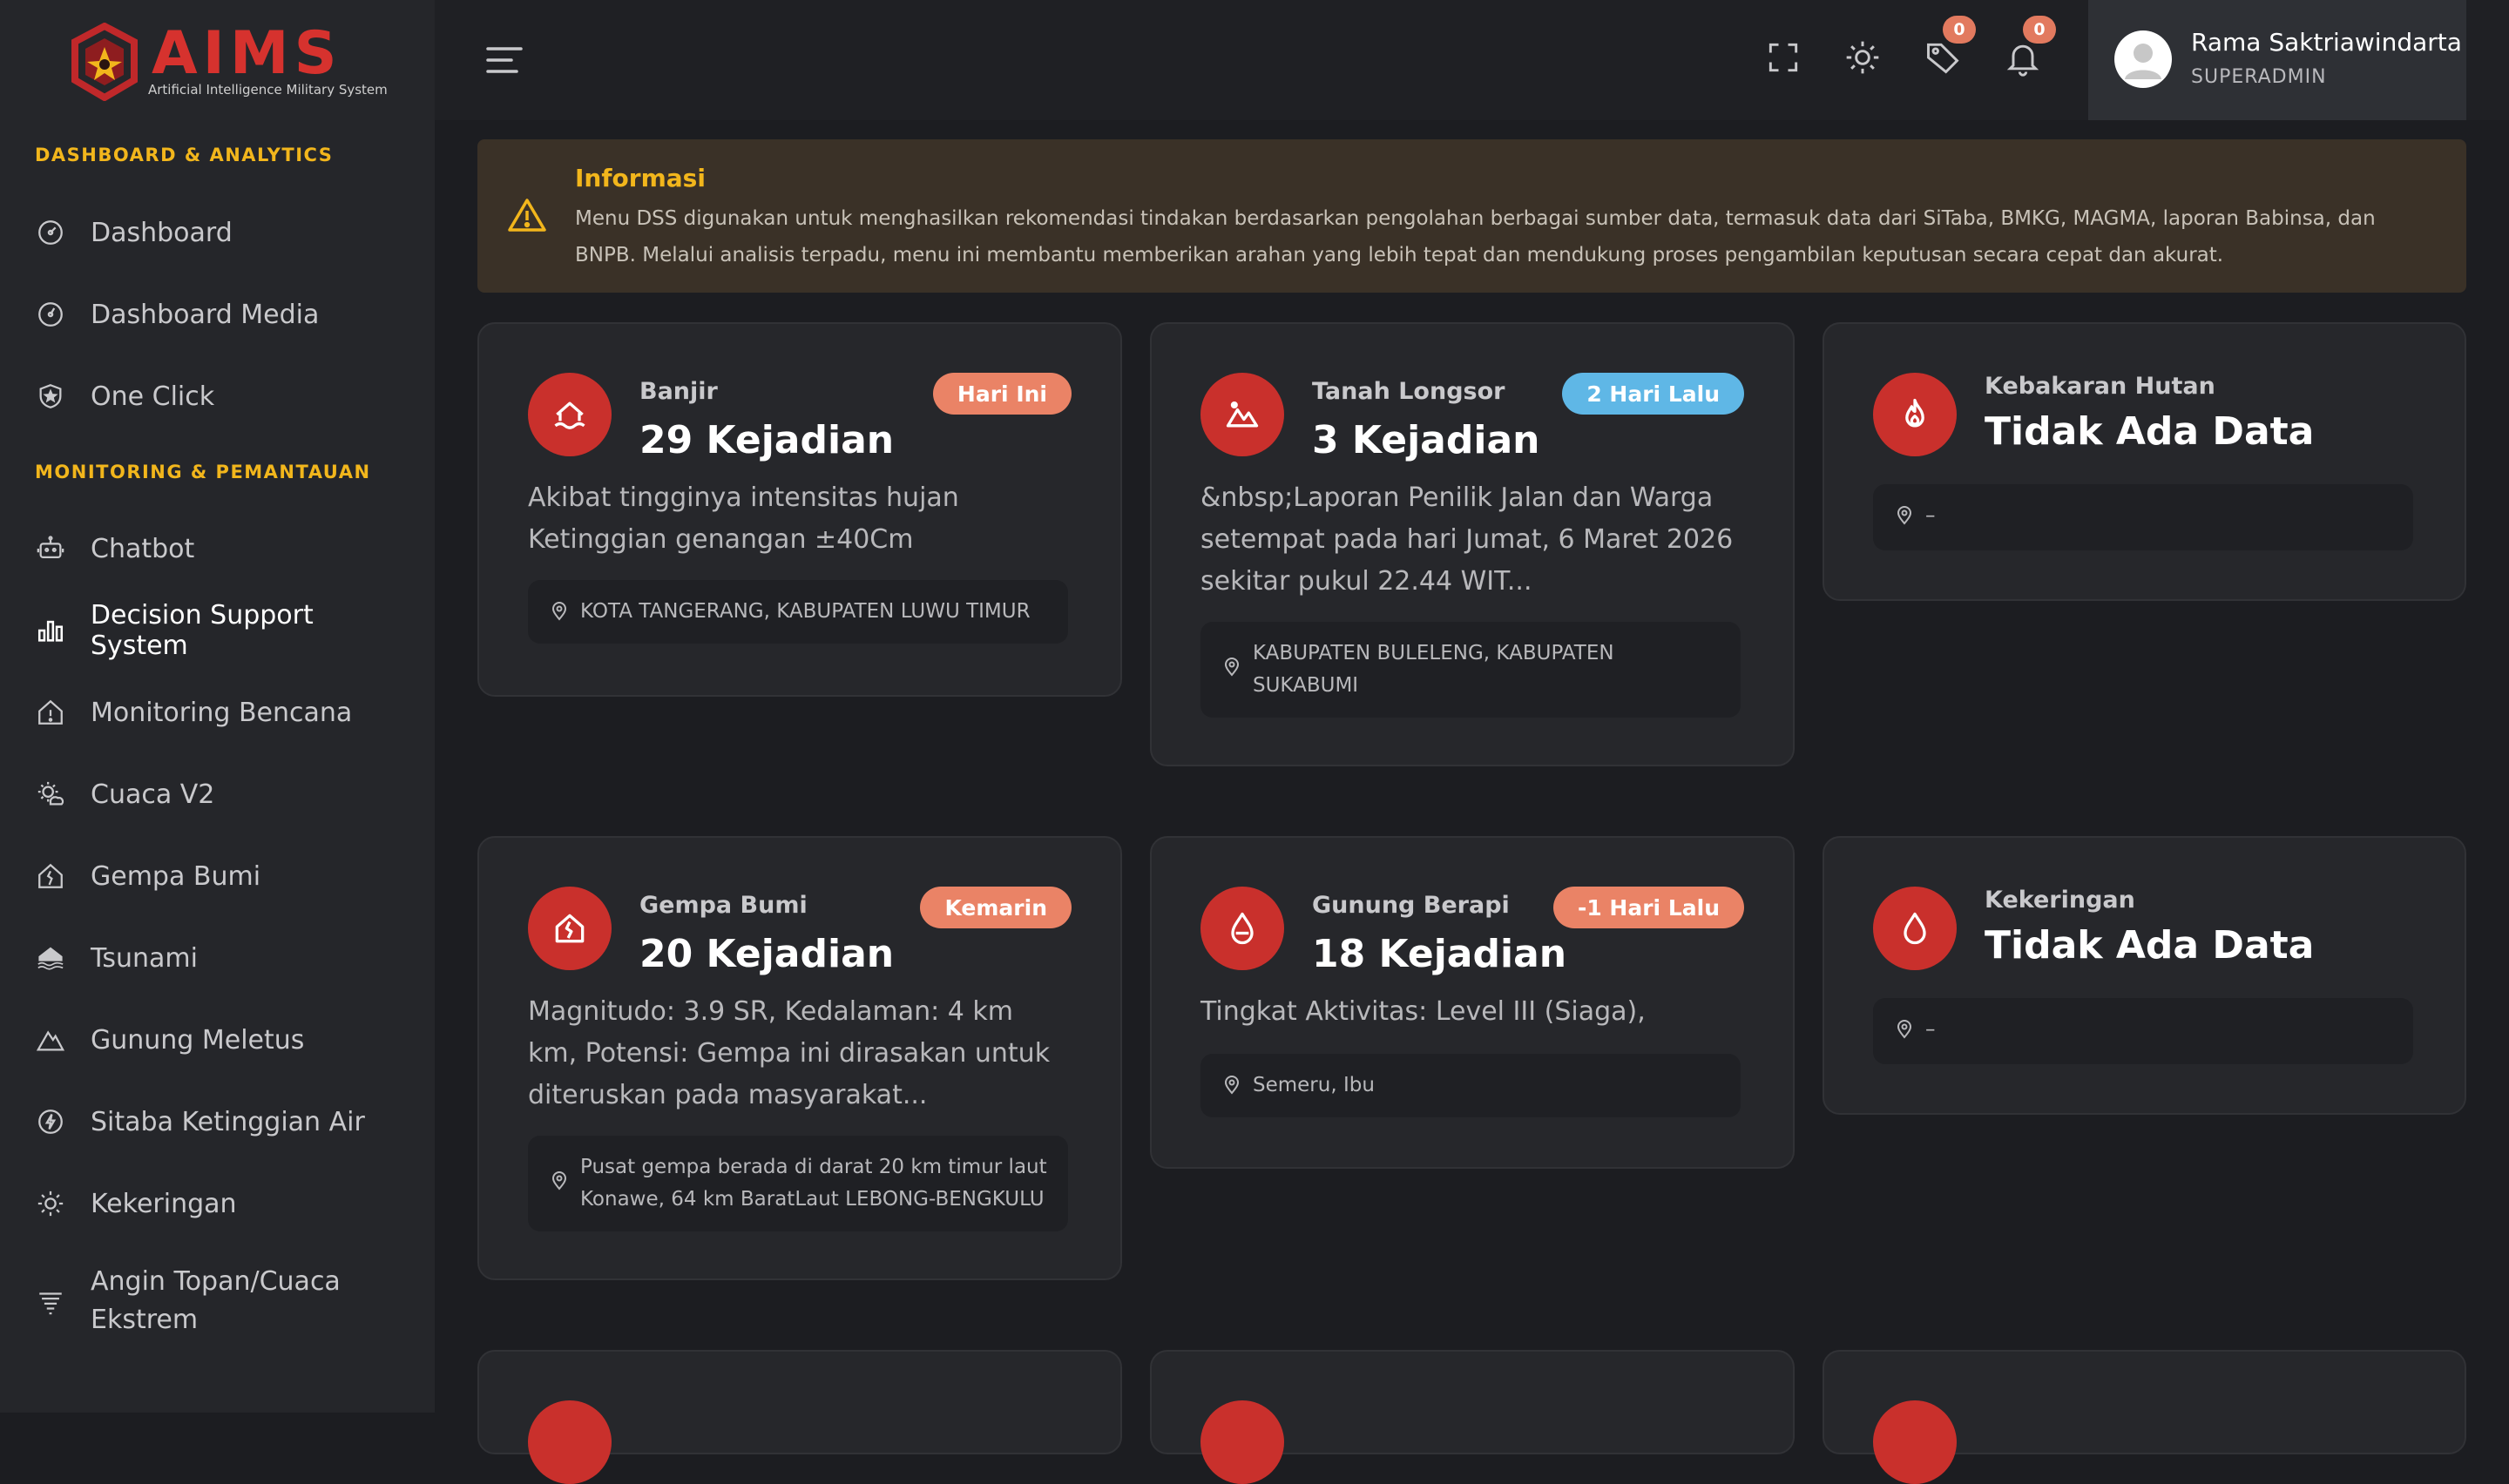 The width and height of the screenshot is (2509, 1484). I want to click on sidebar-item-monitoring-bencana: Monitoring Bencana, so click(226, 712).